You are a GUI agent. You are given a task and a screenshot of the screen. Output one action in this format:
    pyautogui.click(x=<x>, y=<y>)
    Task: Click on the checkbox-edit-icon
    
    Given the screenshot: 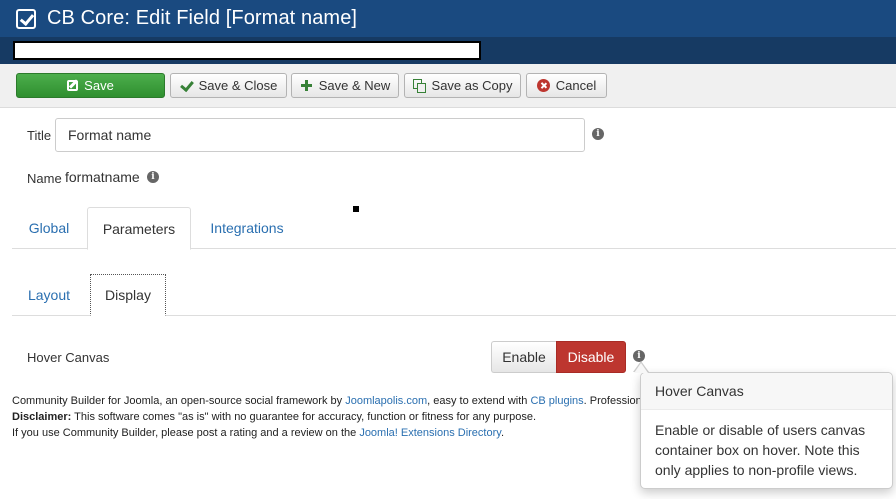 What is the action you would take?
    pyautogui.click(x=26, y=18)
    